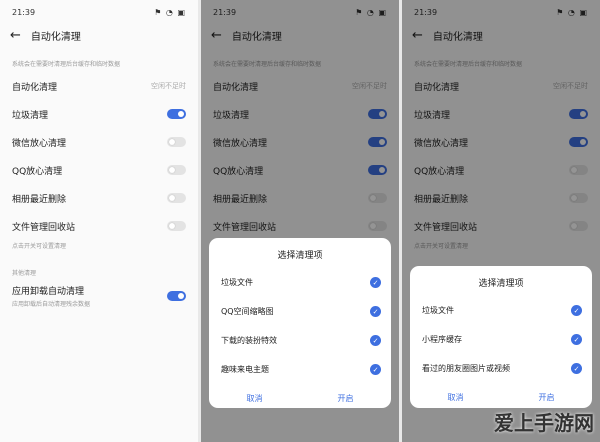  I want to click on row-wechat-clean: 微信放心清理, so click(99, 142).